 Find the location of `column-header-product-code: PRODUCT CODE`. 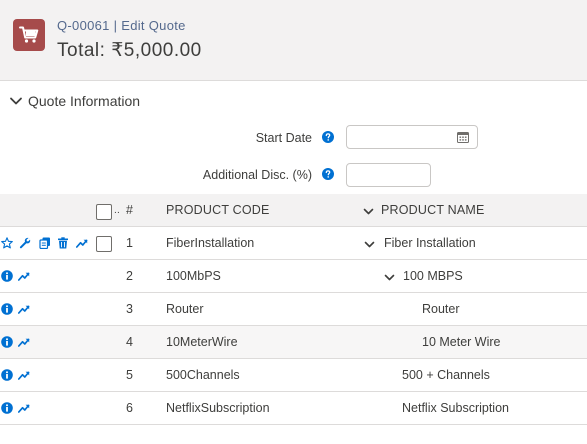

column-header-product-code: PRODUCT CODE is located at coordinates (218, 210).